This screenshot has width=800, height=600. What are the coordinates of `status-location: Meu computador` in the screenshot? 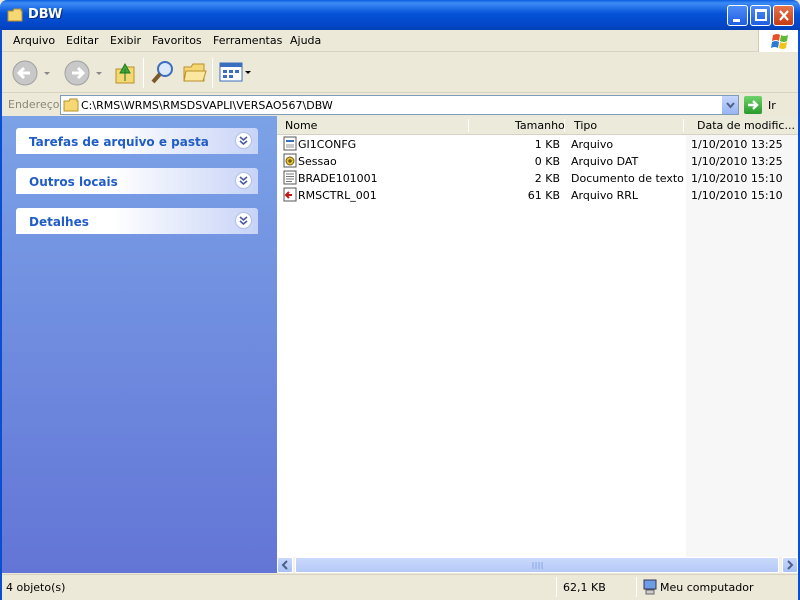 It's located at (707, 587).